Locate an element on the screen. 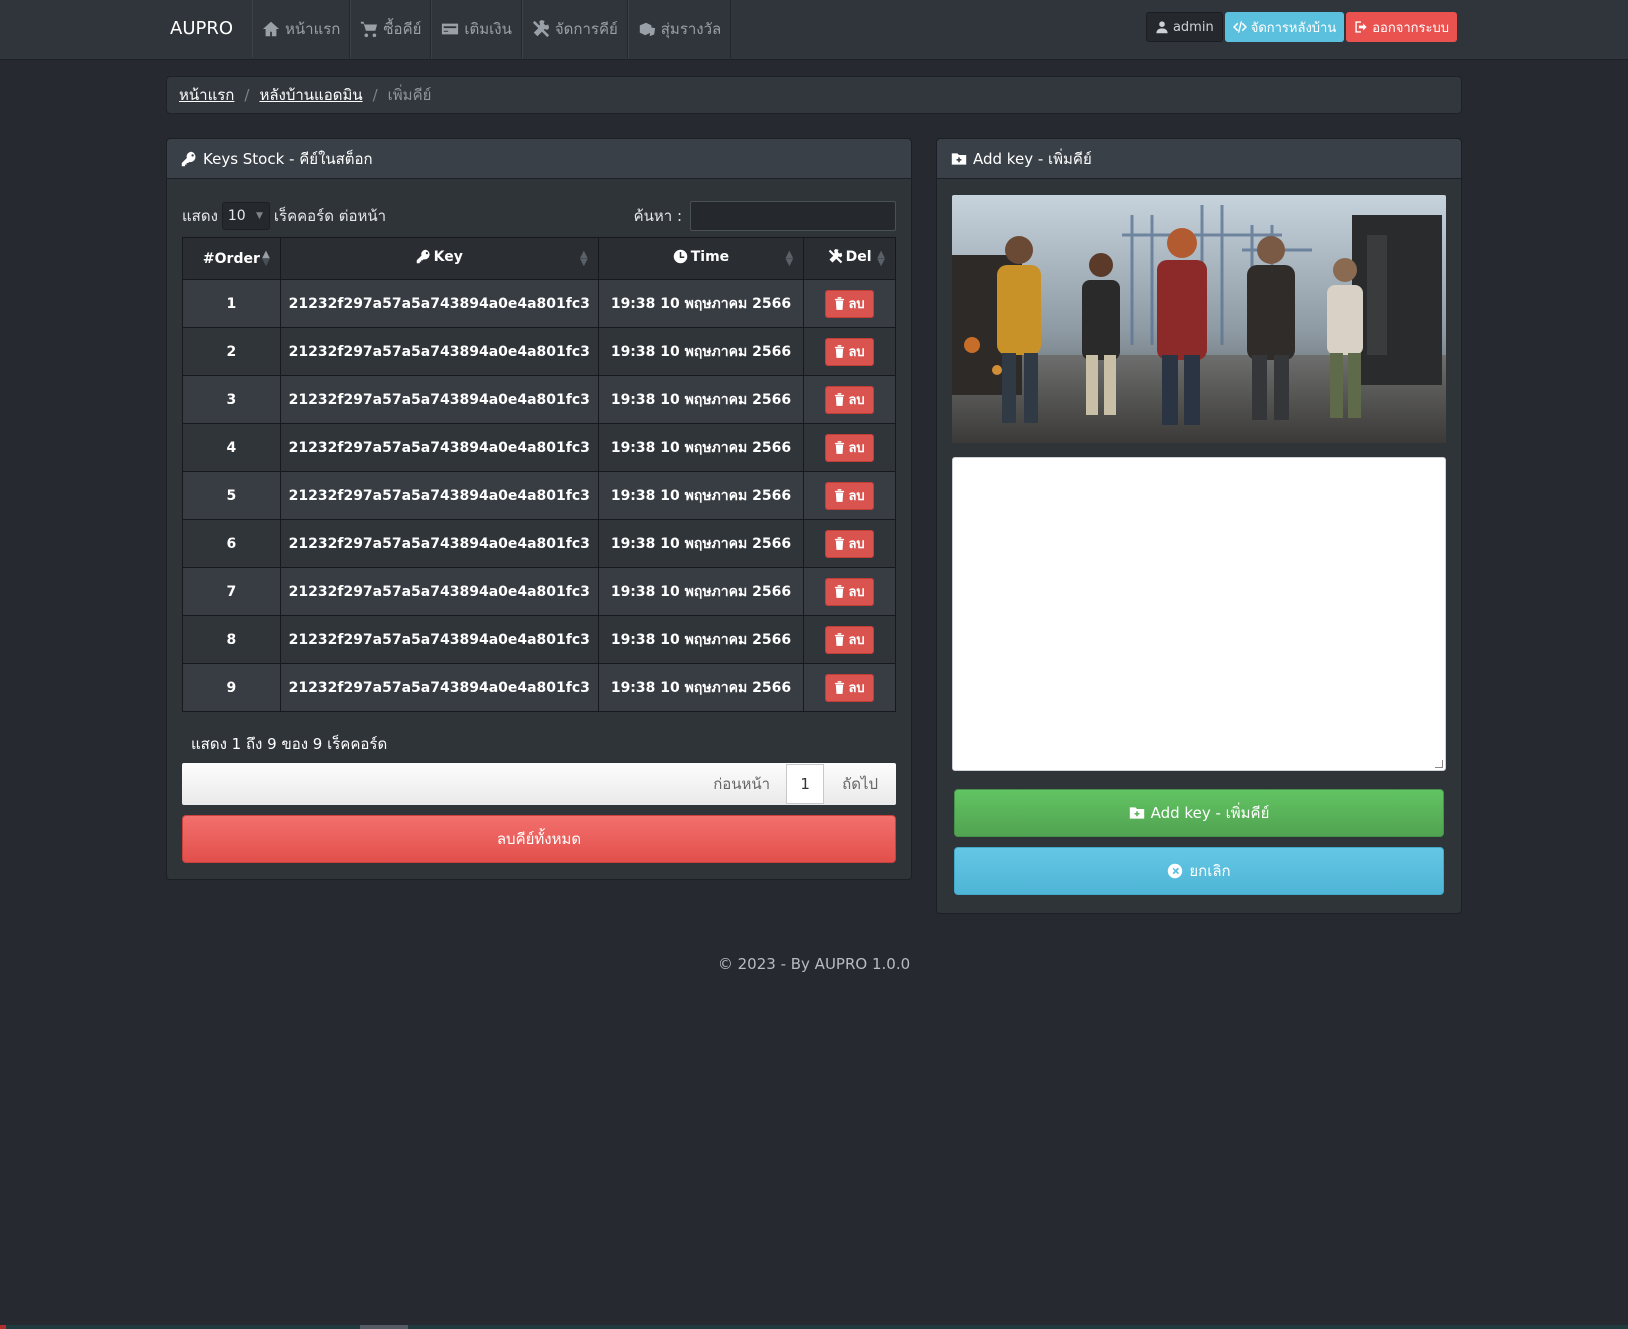  table-info: แสดง 1 ถึง 9 ของ 9 เร็คคอร์ด is located at coordinates (289, 744).